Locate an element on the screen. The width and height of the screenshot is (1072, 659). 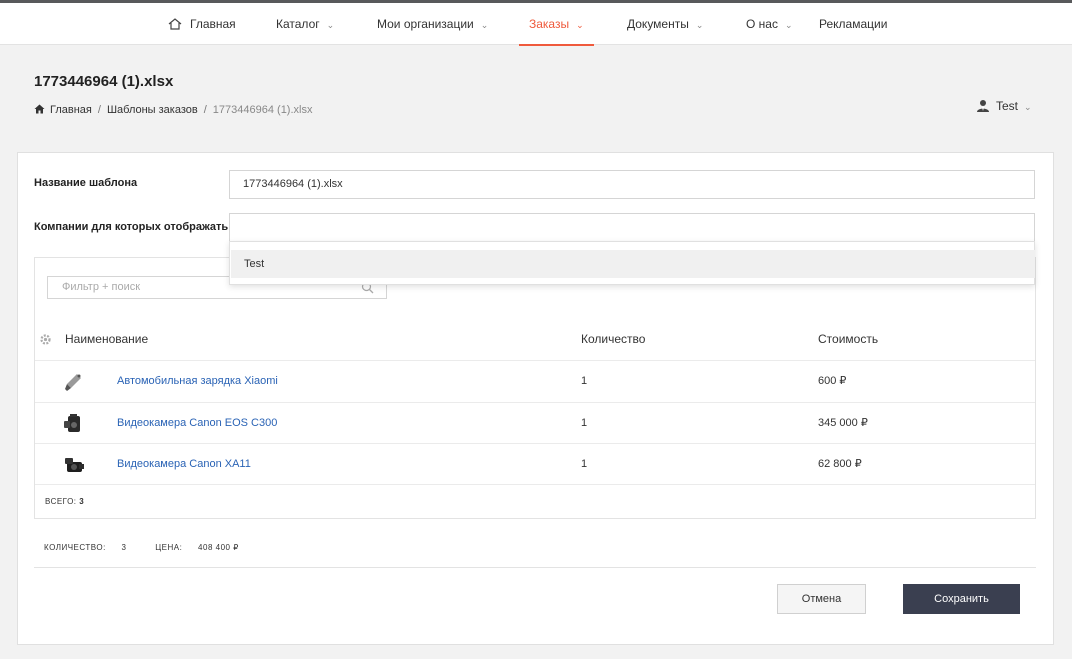
nav-item-organizations: Мои организации ⌄ is located at coordinates (432, 24).